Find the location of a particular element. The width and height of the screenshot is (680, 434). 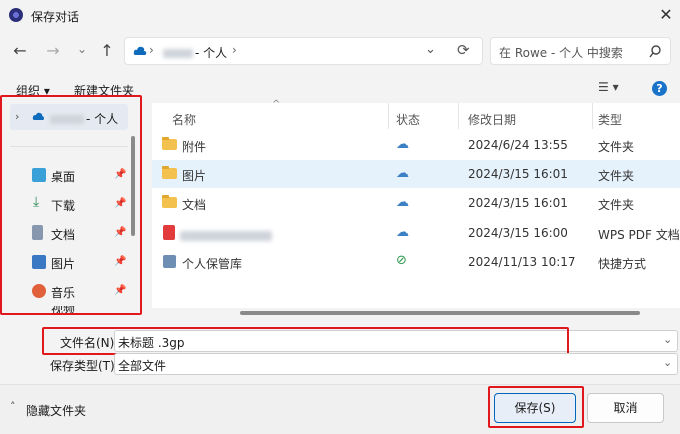

table-row: 文档 ☁ 2024/3/15 16:01 文件夹 is located at coordinates (416, 203).